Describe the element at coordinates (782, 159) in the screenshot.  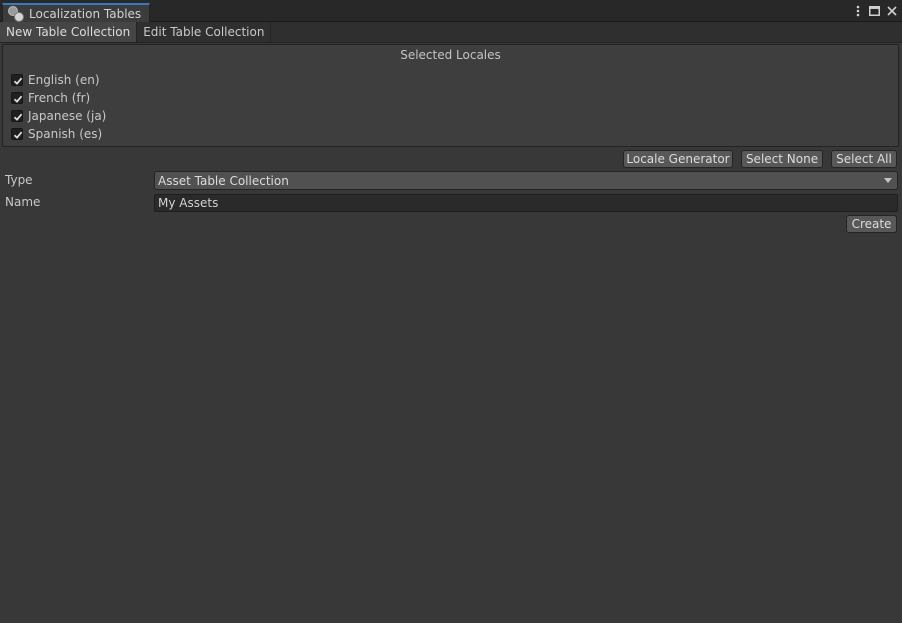
I see `select-none-button: Select None` at that location.